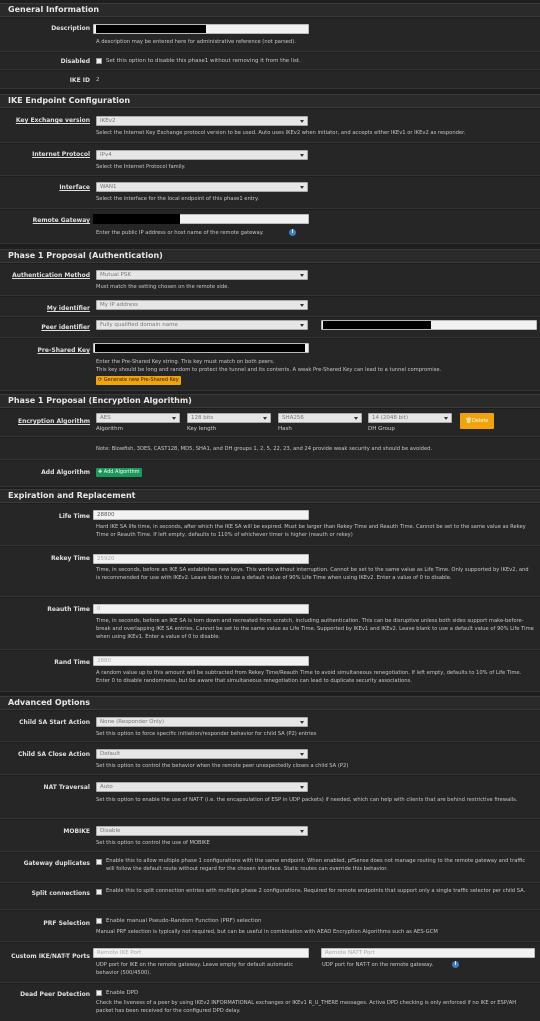 The image size is (540, 1021). I want to click on section-title: Phase 1 Proposal (Encryption Algorithm), so click(100, 400).